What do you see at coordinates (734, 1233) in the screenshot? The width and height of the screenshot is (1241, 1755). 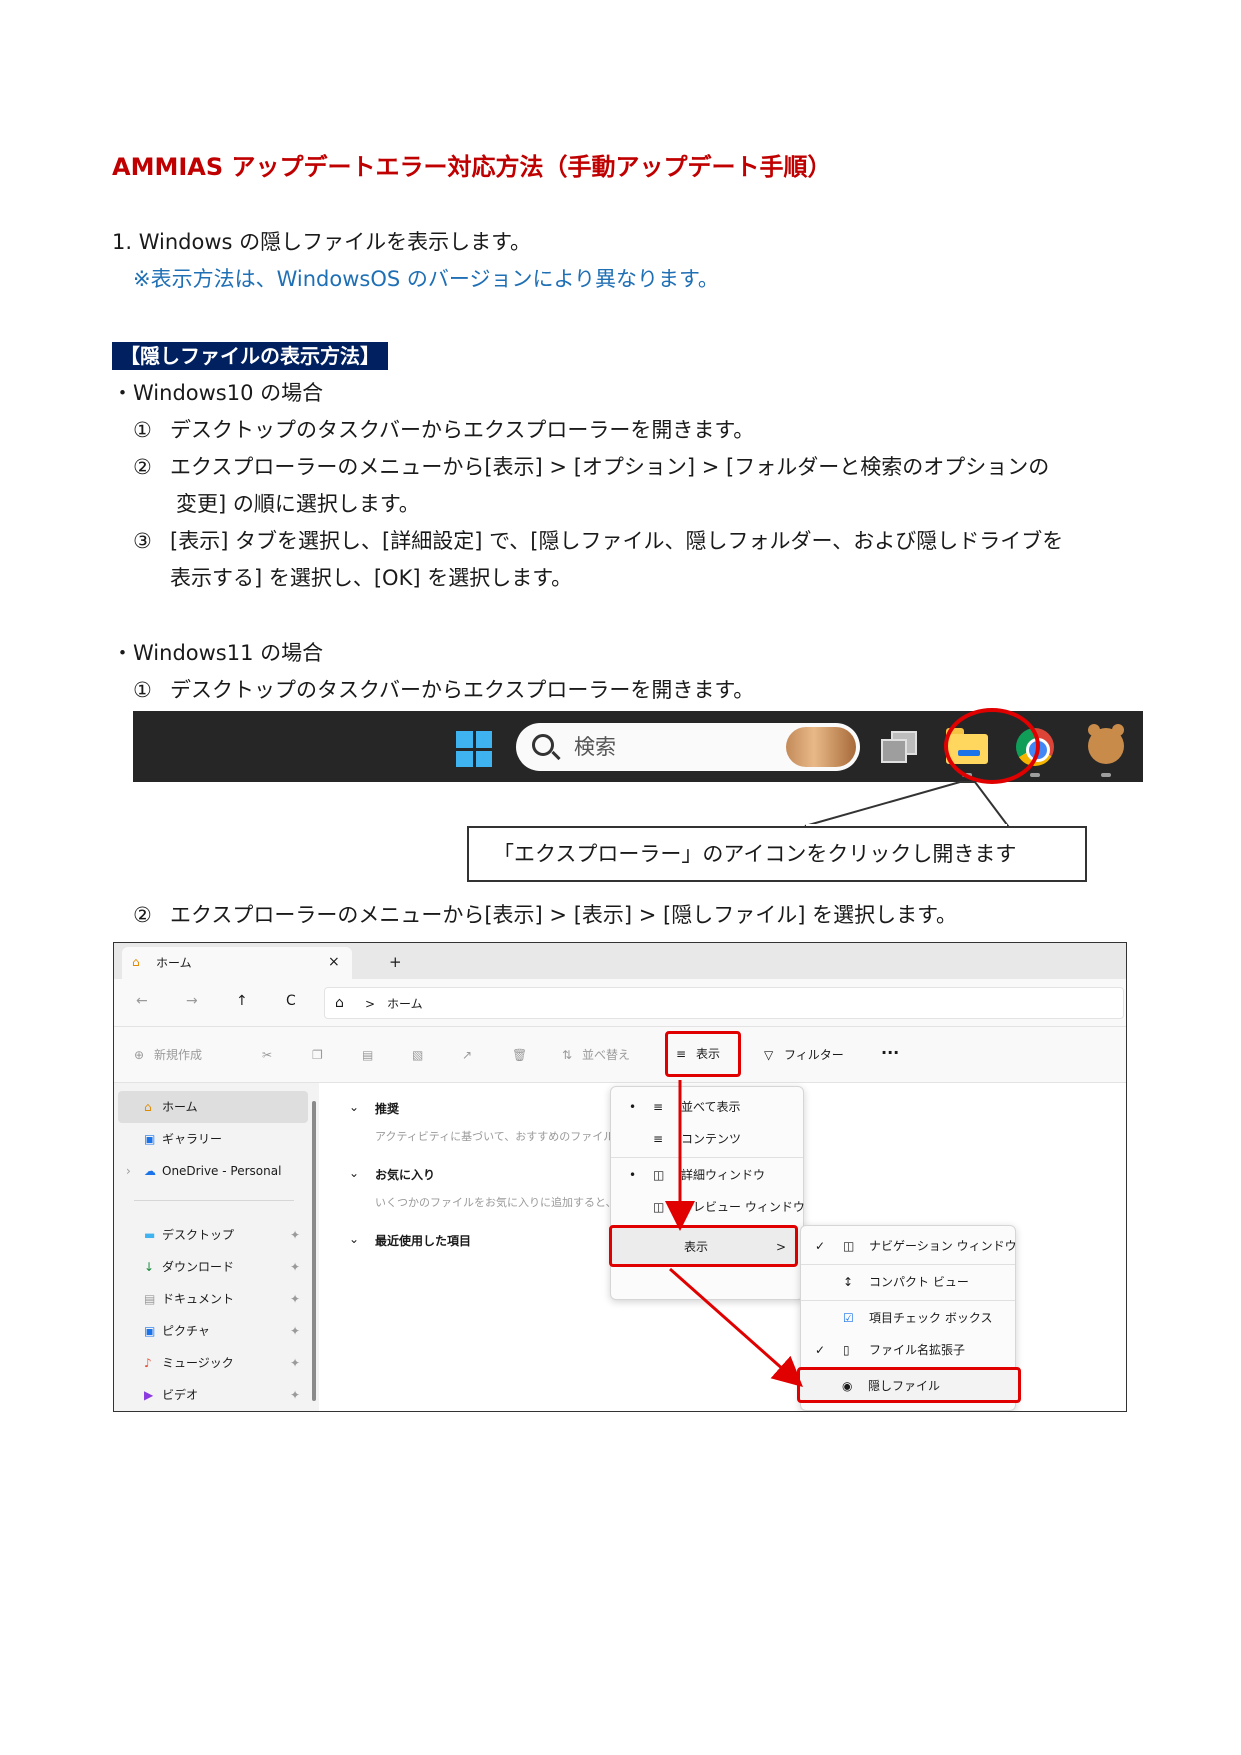 I see `instruction-arrows` at bounding box center [734, 1233].